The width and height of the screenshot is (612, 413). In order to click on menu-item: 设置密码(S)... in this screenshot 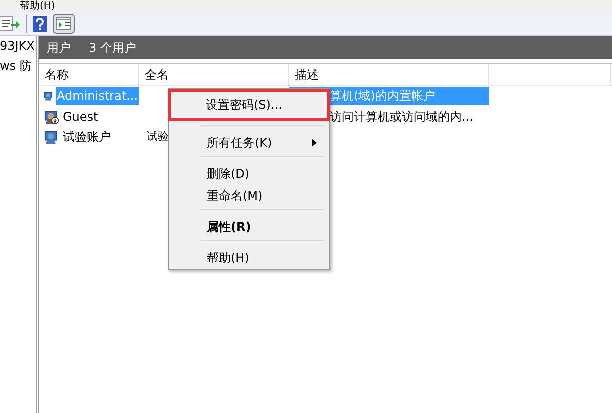, I will do `click(249, 105)`.